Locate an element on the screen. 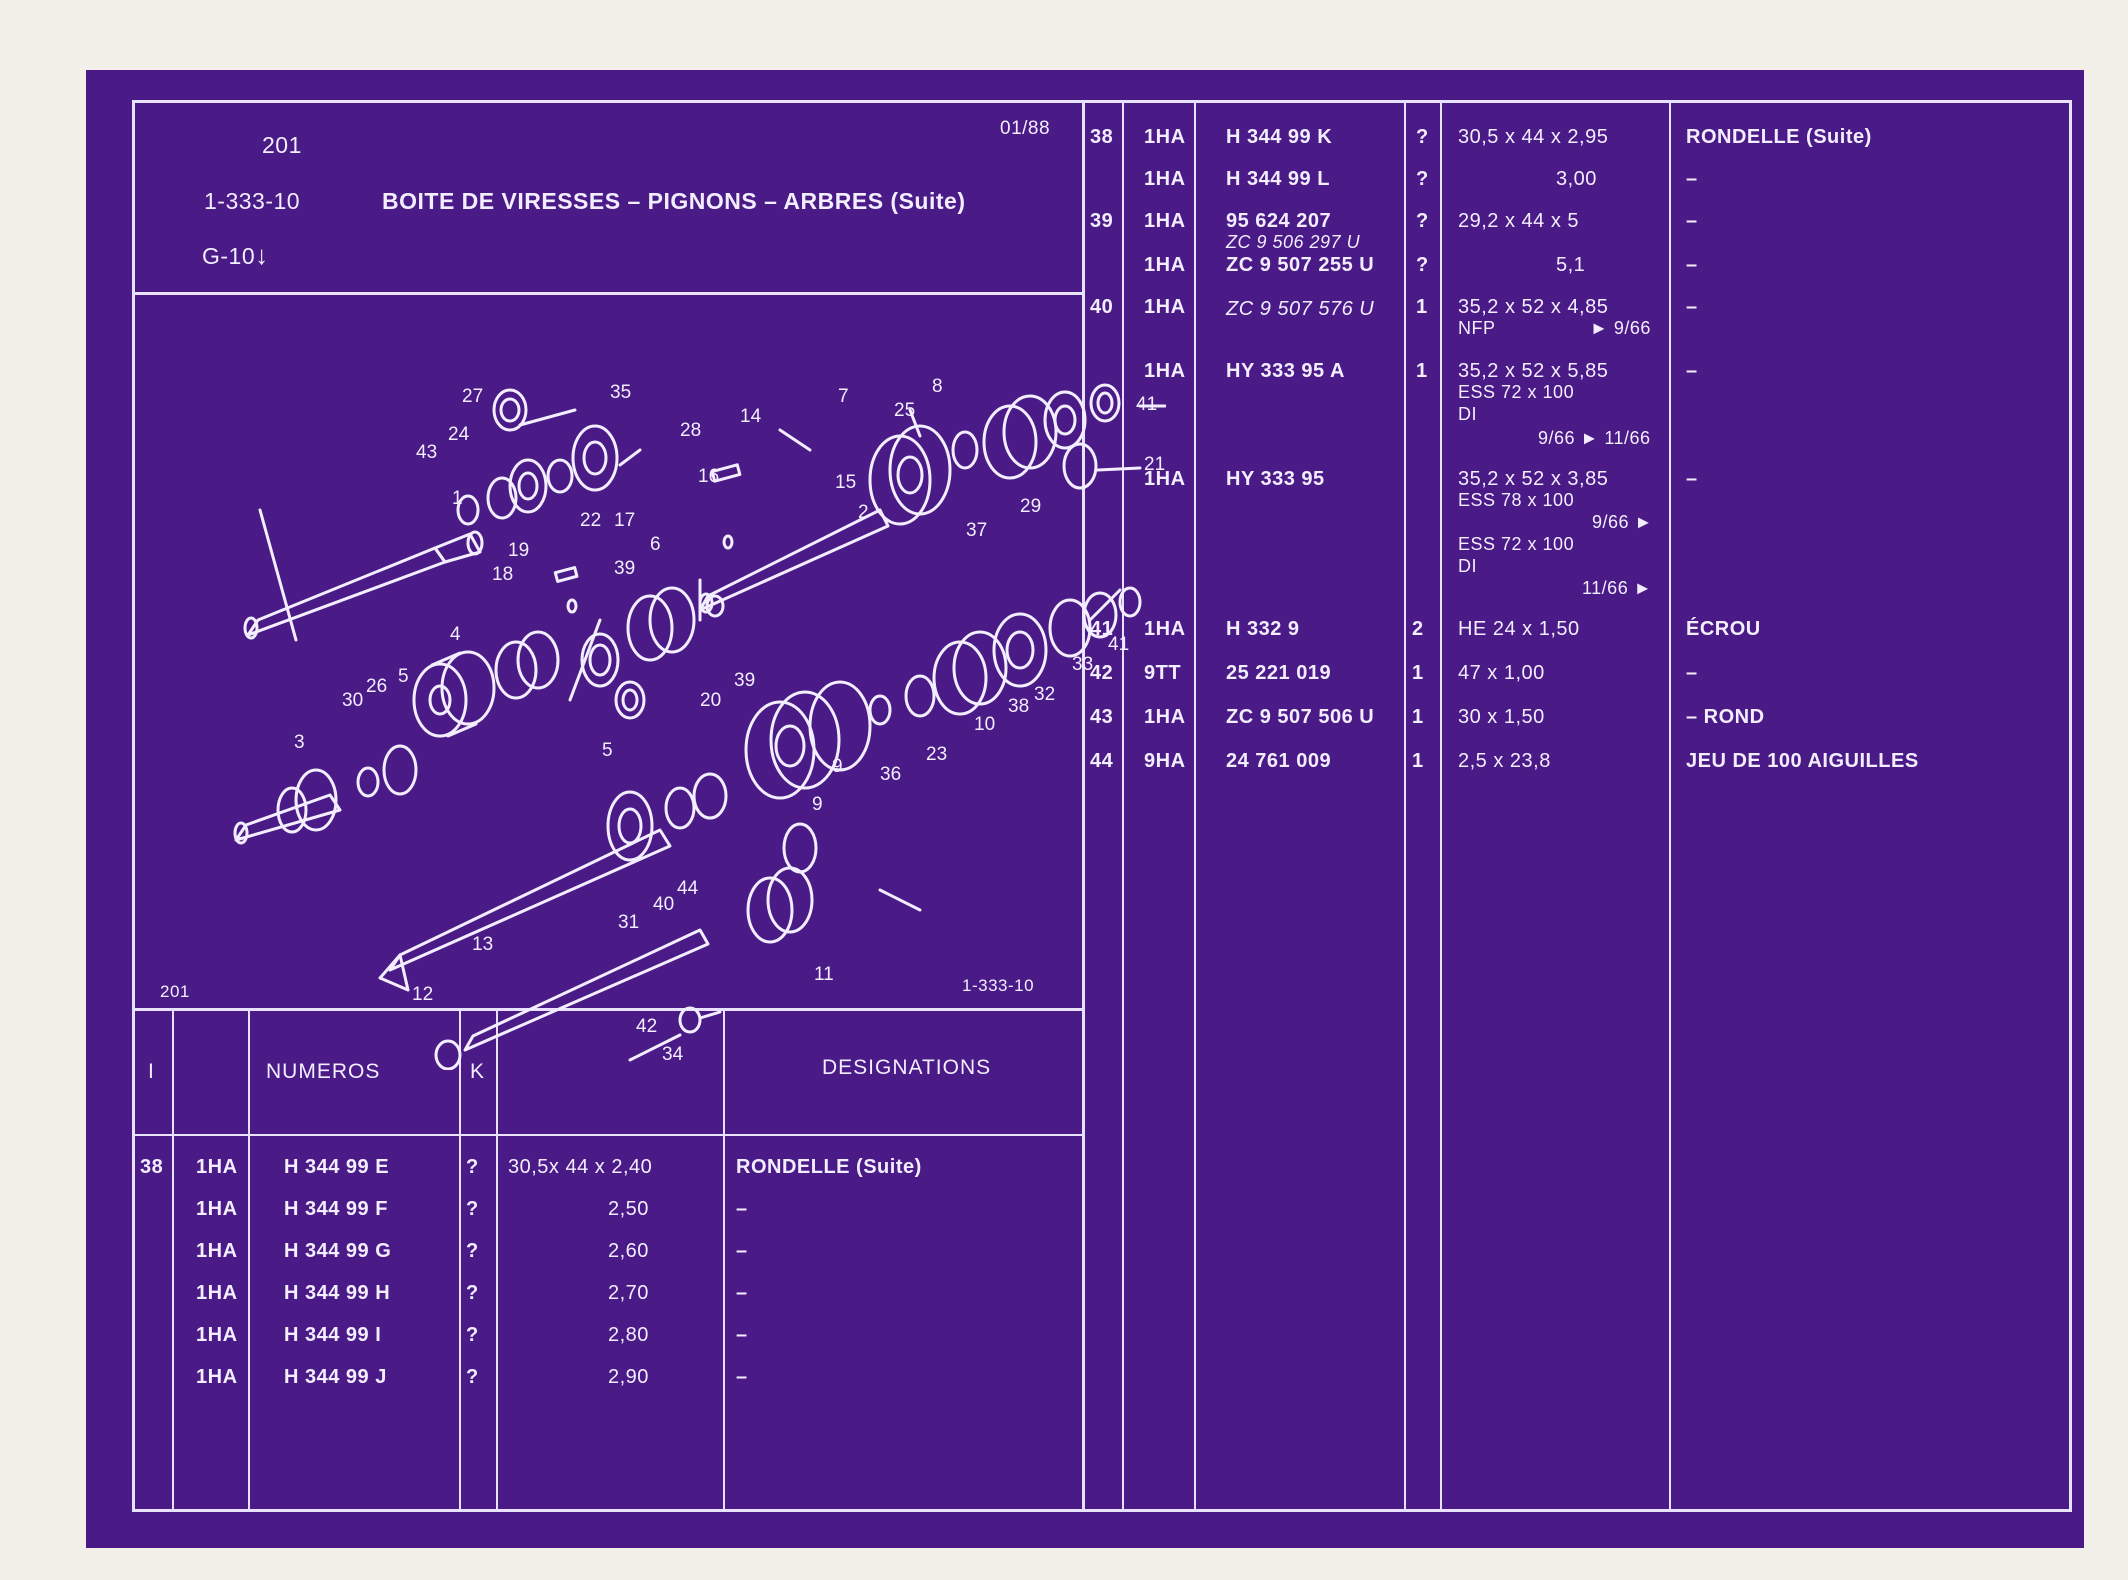 The image size is (2128, 1580). column-header-numeros: NUMEROS is located at coordinates (323, 1071).